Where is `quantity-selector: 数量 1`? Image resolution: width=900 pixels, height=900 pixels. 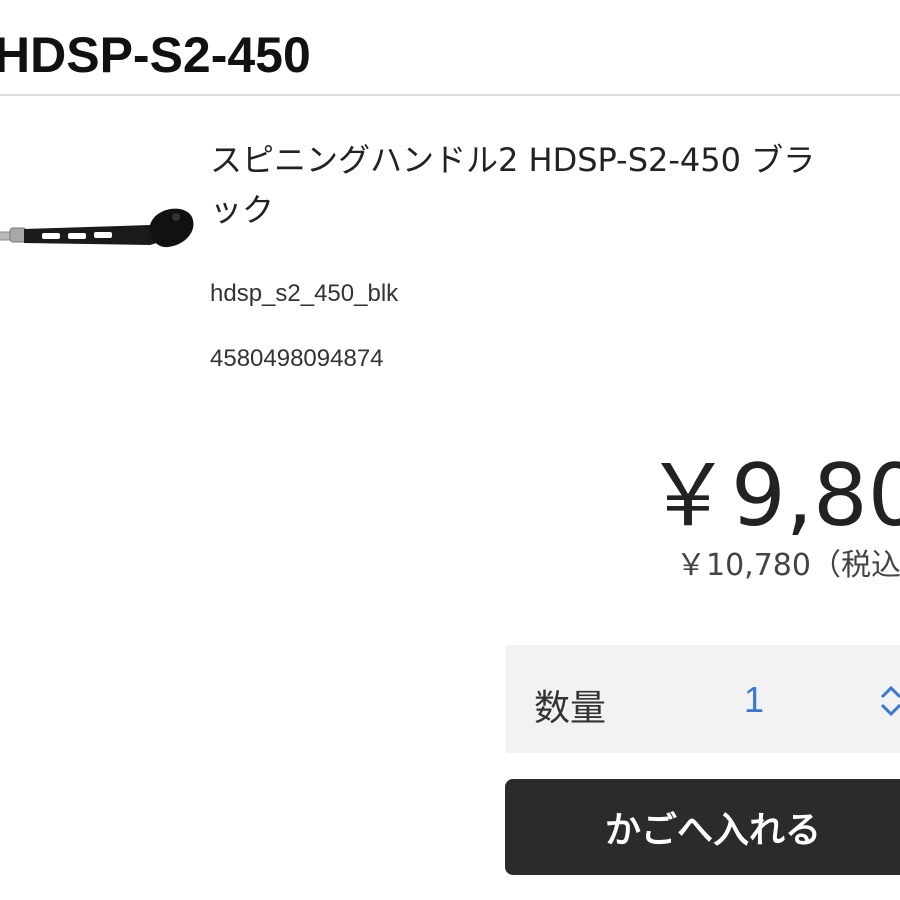
quantity-selector: 数量 1 is located at coordinates (703, 699).